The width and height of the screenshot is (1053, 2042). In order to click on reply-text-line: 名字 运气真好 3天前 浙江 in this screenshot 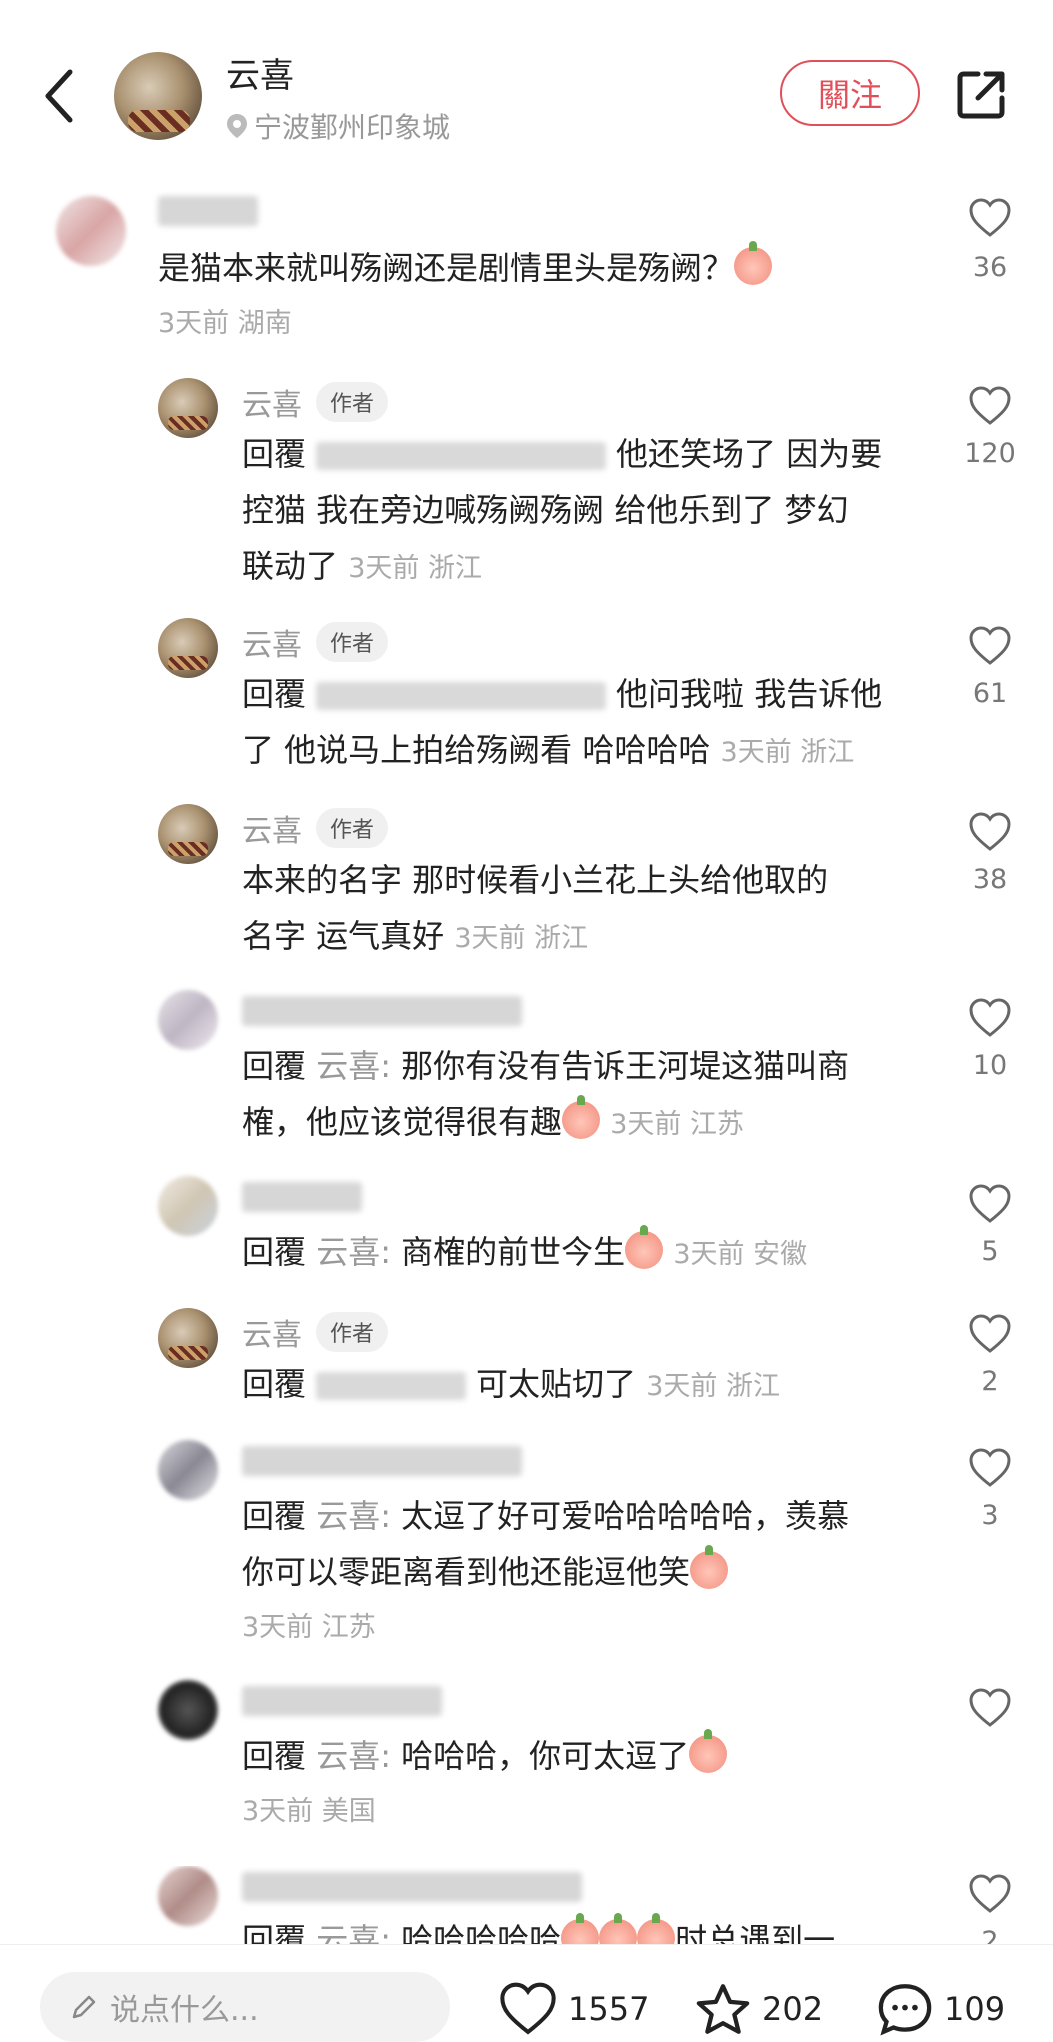, I will do `click(415, 936)`.